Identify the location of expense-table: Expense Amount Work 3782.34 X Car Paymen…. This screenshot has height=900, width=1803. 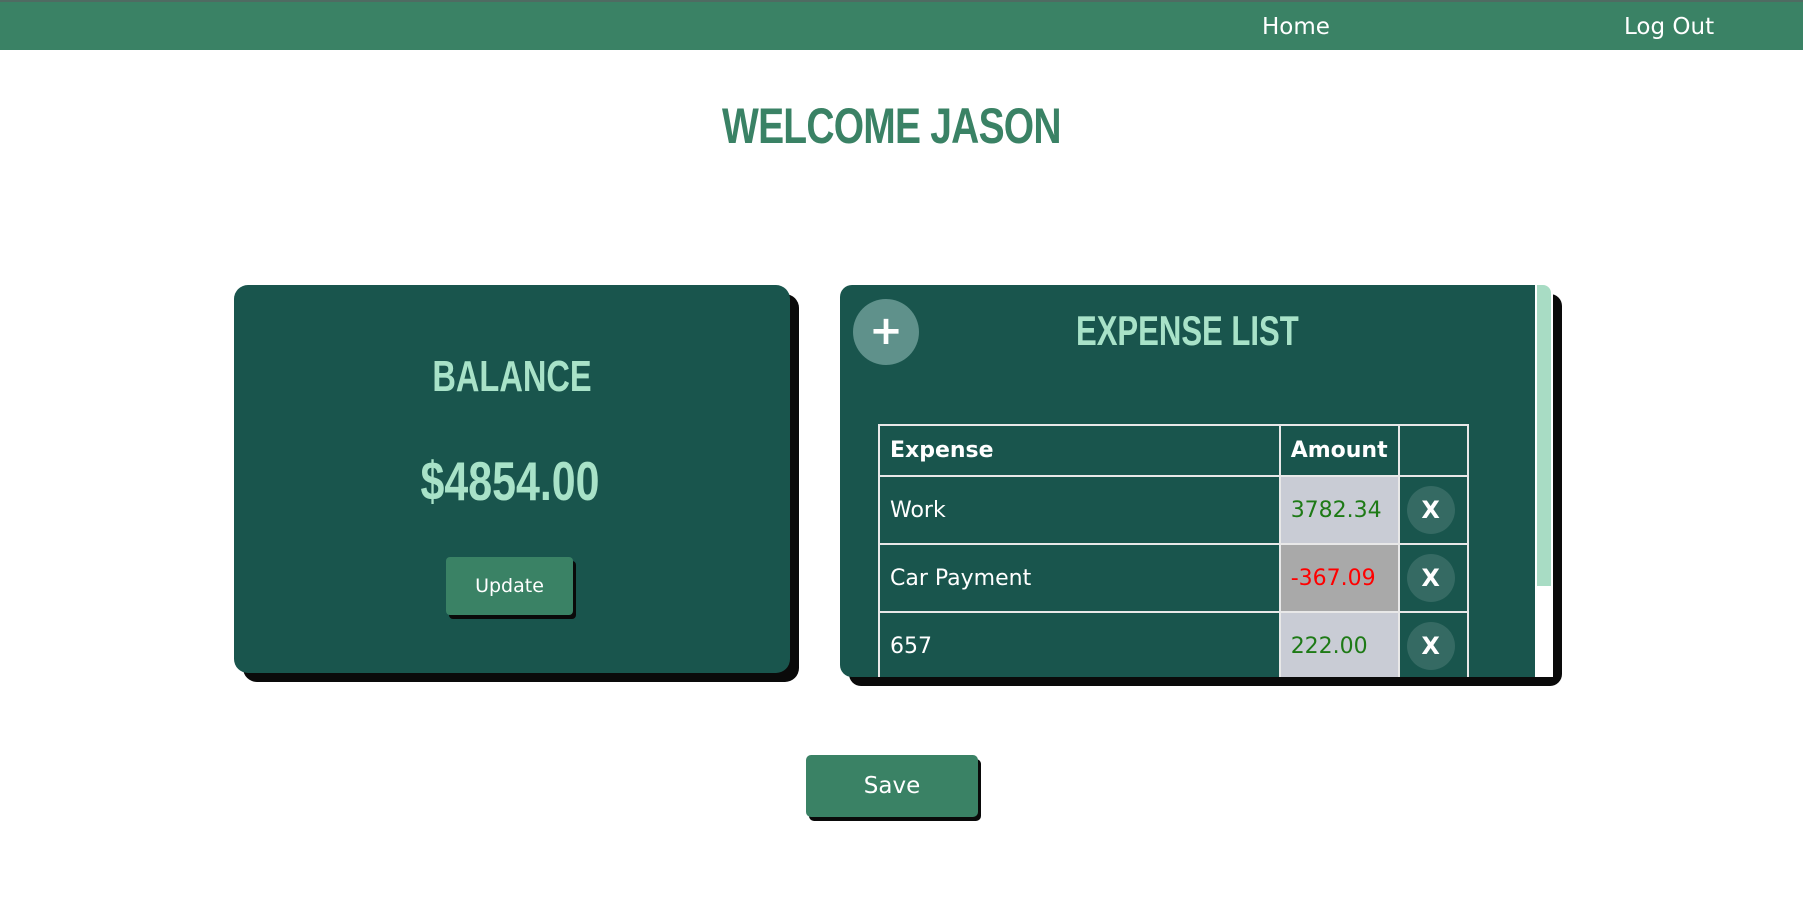
(1173, 550).